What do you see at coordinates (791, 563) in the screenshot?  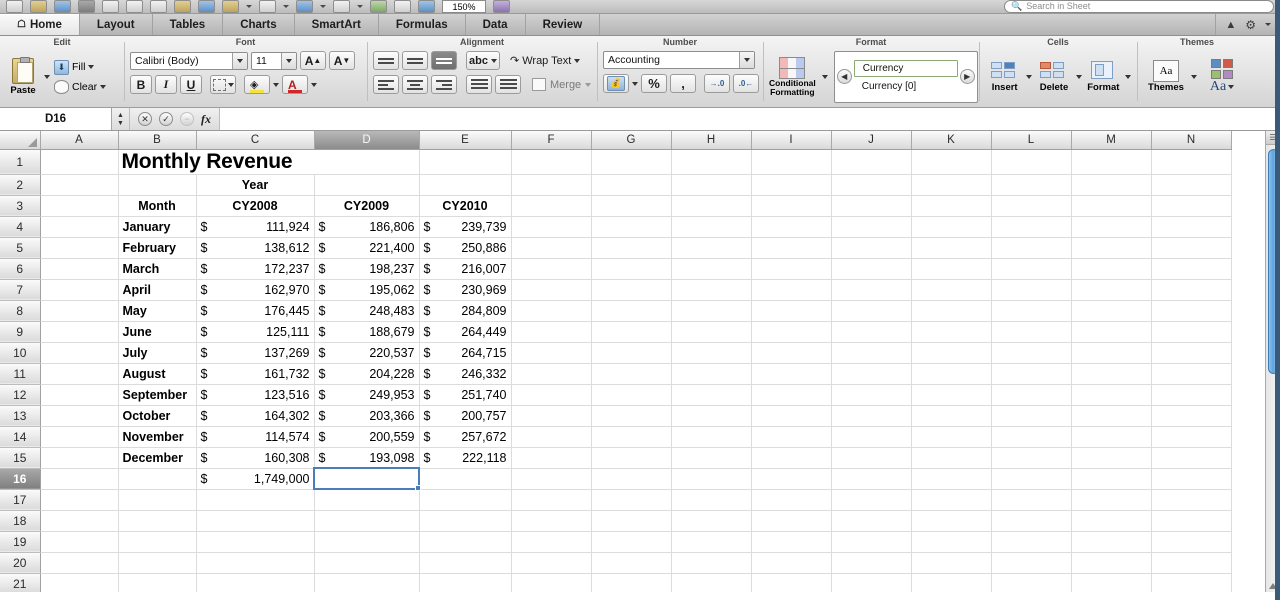 I see `cell-I20` at bounding box center [791, 563].